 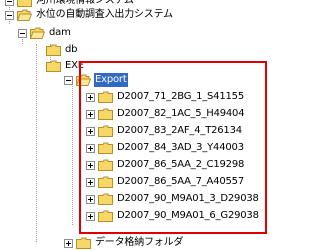 I want to click on tree-node: Export, so click(x=96, y=80).